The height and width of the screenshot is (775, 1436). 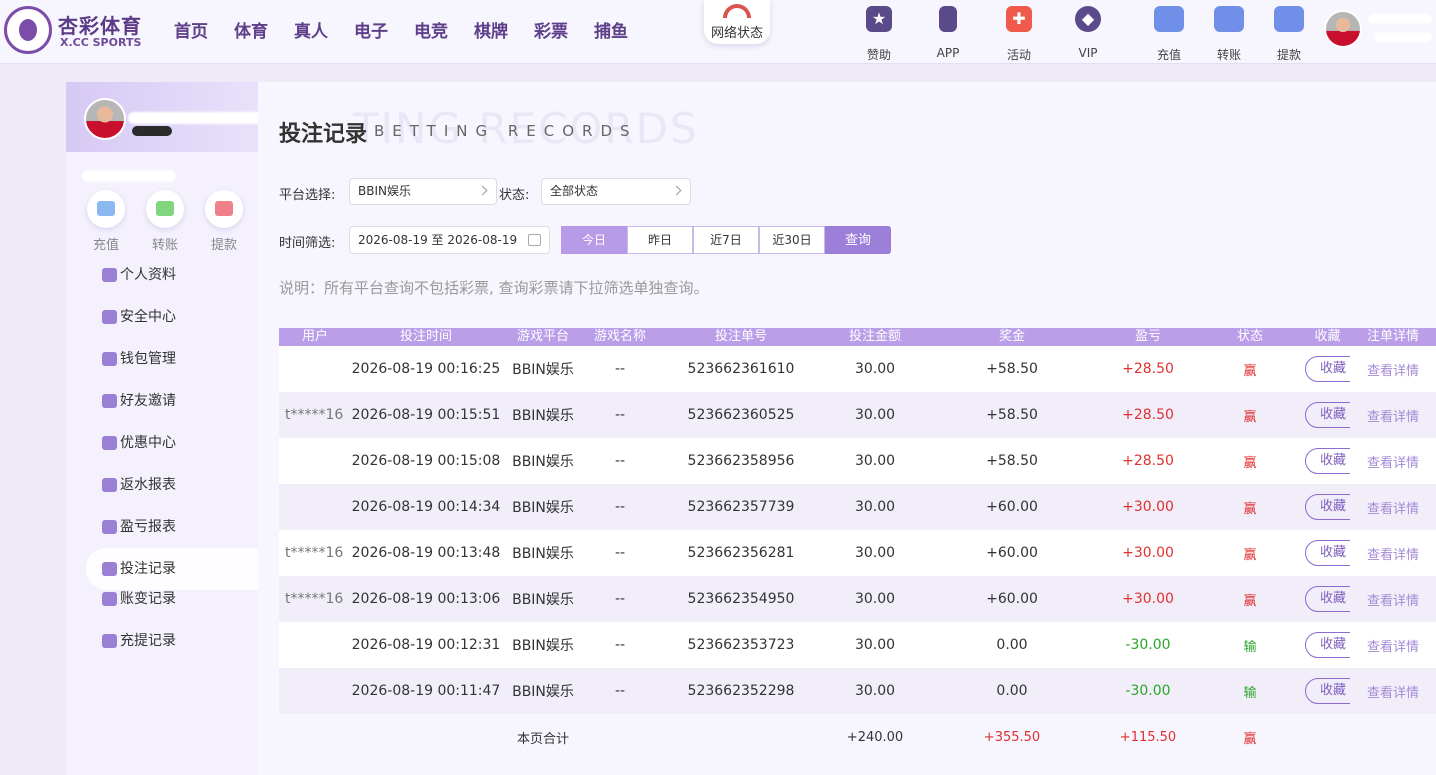 What do you see at coordinates (172, 323) in the screenshot?
I see `sidebar-item-security: 安全中心` at bounding box center [172, 323].